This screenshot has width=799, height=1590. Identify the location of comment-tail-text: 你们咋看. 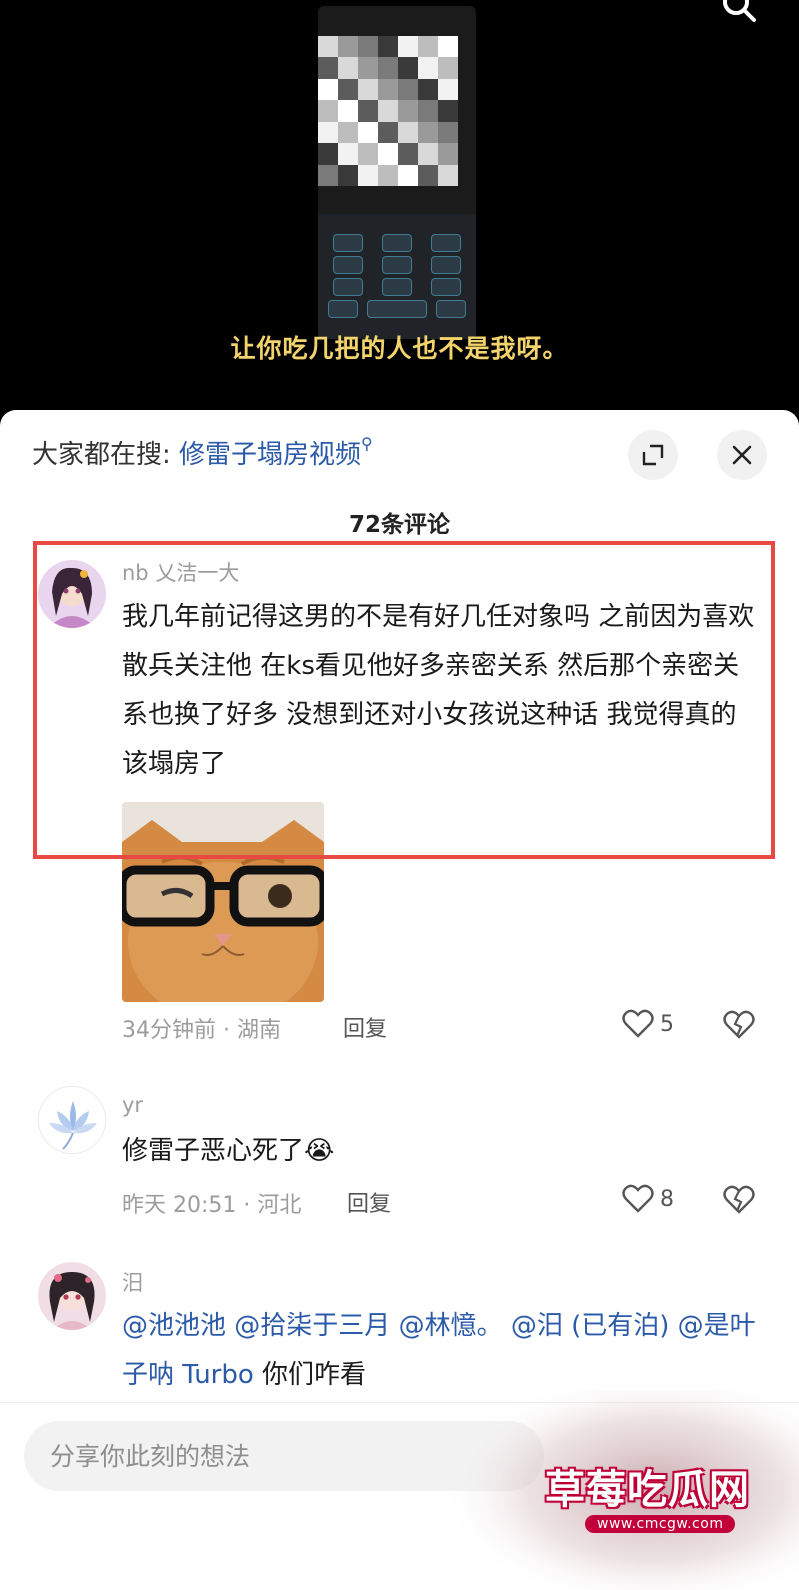
(314, 1375).